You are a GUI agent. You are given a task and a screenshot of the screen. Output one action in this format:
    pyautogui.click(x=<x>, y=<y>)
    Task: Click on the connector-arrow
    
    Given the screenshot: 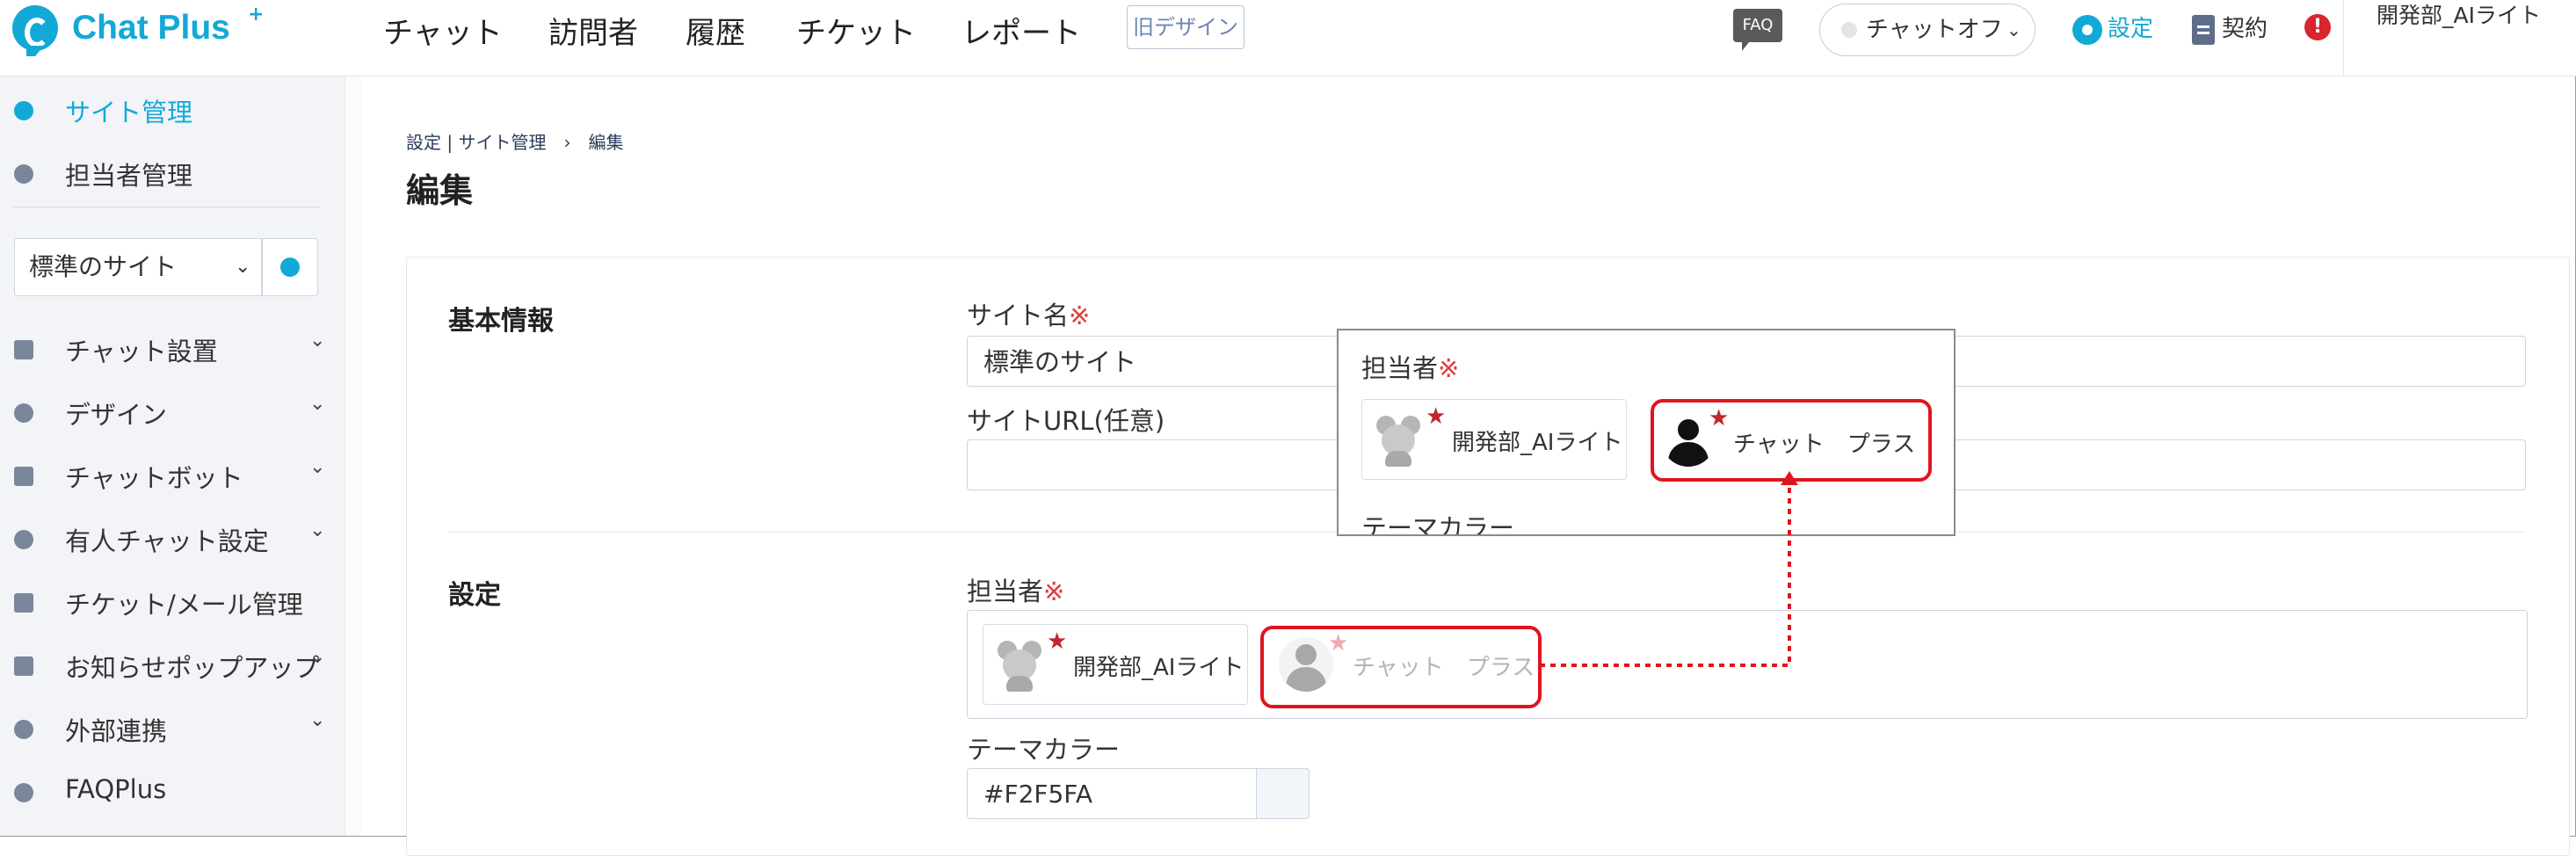 What is the action you would take?
    pyautogui.click(x=1669, y=569)
    